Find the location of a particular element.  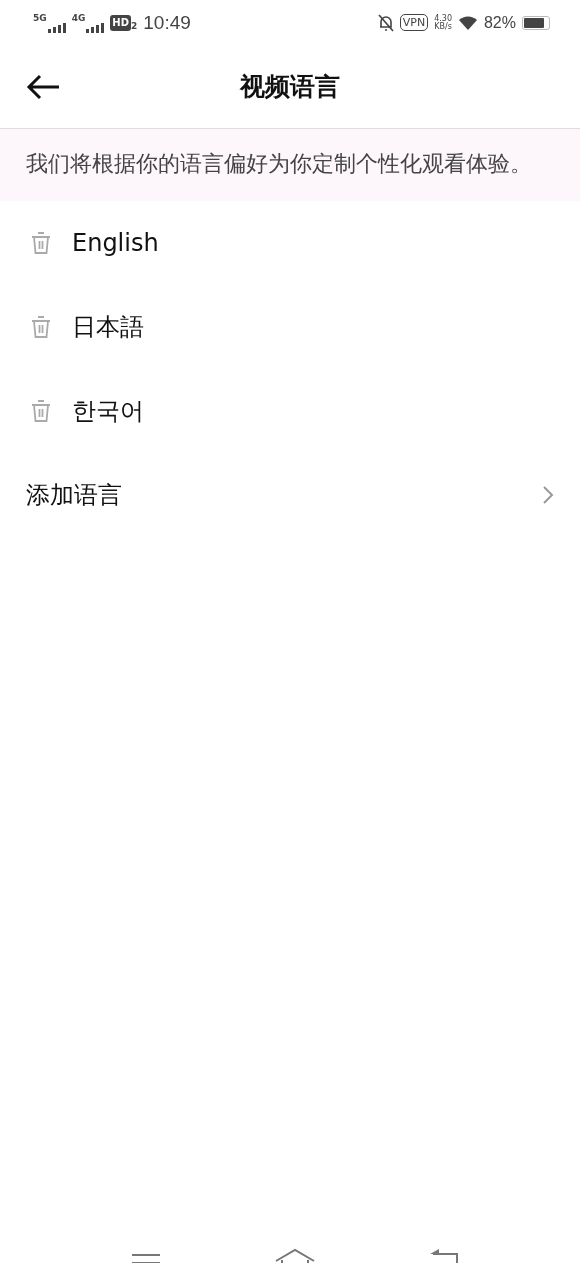

home-icon is located at coordinates (295, 1255).